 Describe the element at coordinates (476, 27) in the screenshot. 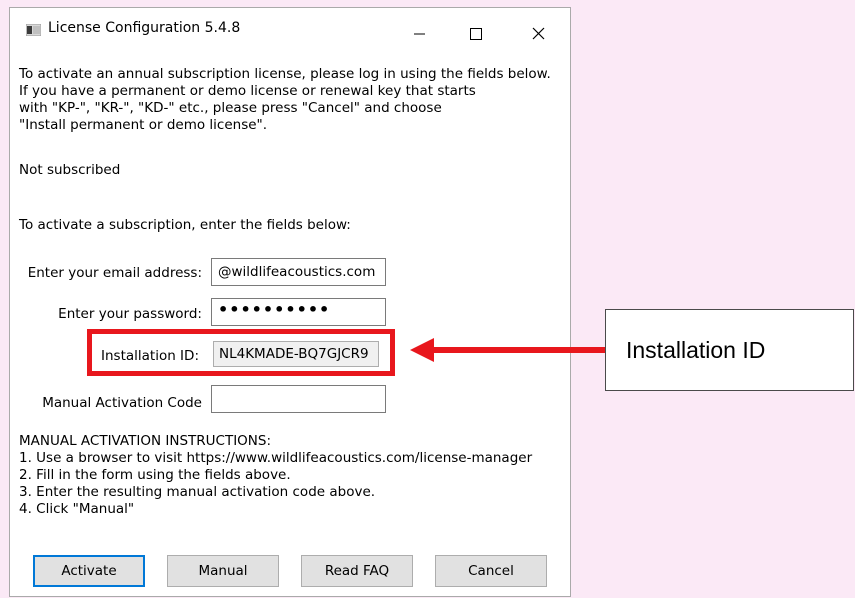

I see `maximize-icon` at that location.